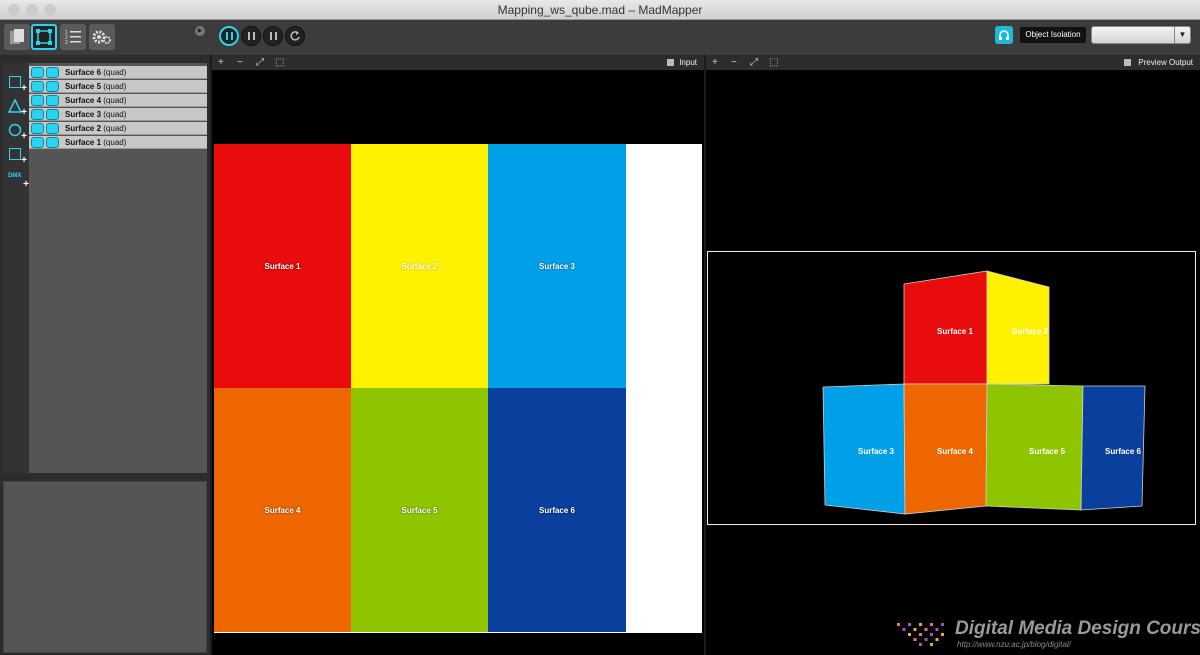 Image resolution: width=1200 pixels, height=655 pixels. What do you see at coordinates (32, 10) in the screenshot?
I see `minimize-window-button` at bounding box center [32, 10].